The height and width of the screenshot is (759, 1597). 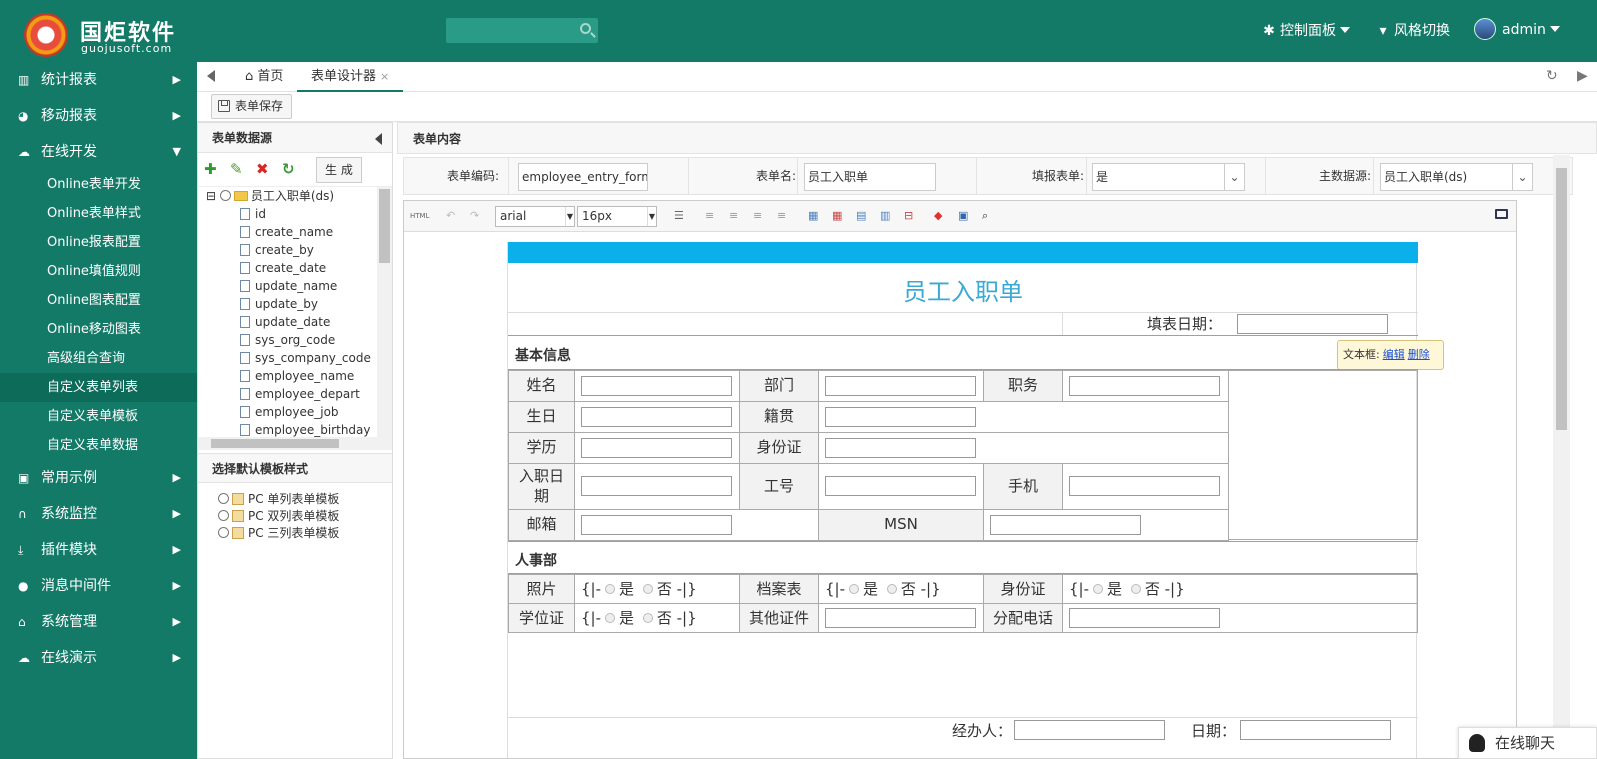 What do you see at coordinates (279, 304) in the screenshot?
I see `tree-node: update_by` at bounding box center [279, 304].